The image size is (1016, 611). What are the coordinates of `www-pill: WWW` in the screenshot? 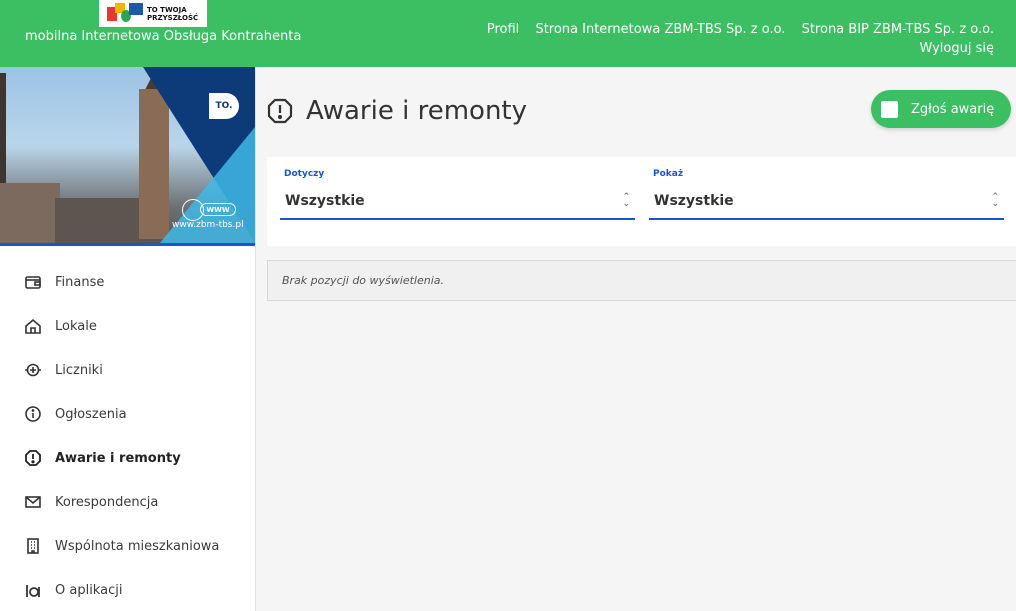 It's located at (218, 209).